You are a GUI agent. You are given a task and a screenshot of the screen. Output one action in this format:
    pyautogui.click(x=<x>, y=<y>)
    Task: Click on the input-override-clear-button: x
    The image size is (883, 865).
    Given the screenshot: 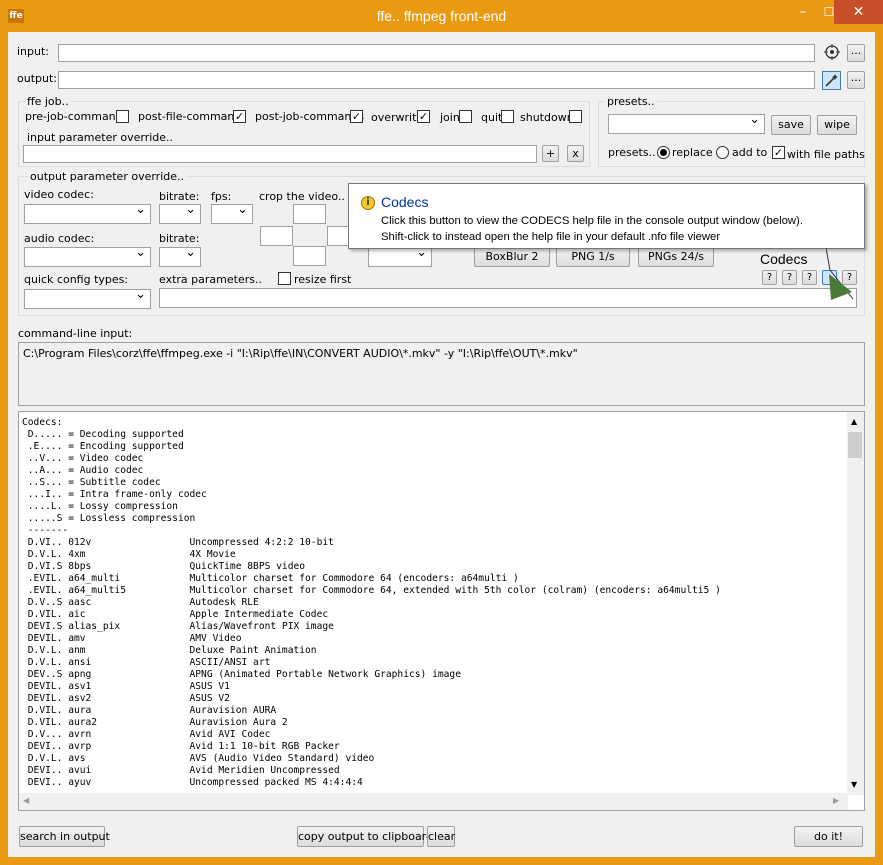 What is the action you would take?
    pyautogui.click(x=575, y=153)
    